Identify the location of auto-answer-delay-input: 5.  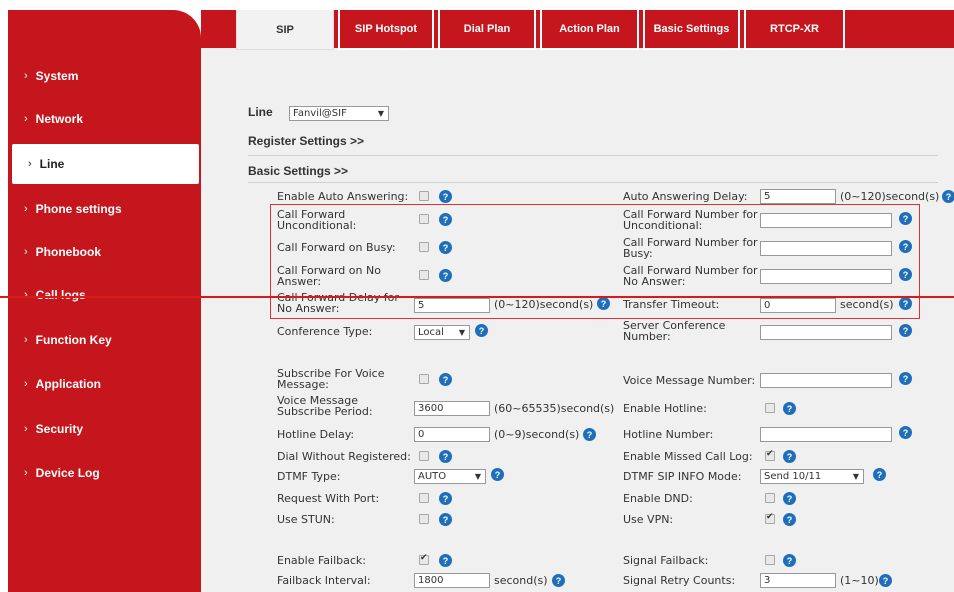
(798, 196).